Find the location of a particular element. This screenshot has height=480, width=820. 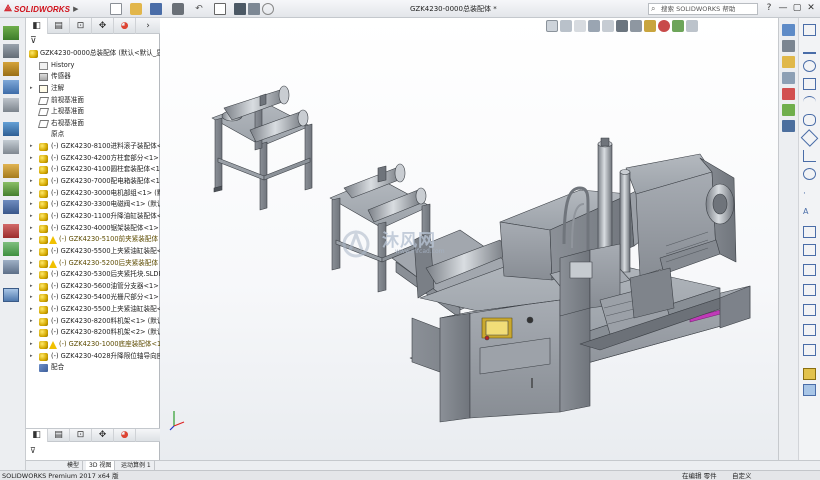

tree-item: ▸ (-) GZK4230-8200料机架<1> (默认< is located at coordinates (93, 322).